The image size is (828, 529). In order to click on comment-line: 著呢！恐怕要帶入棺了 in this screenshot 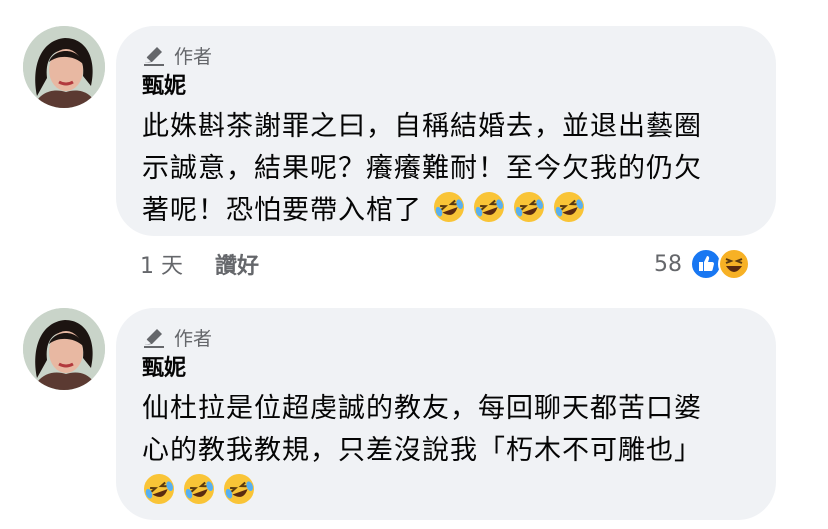, I will do `click(282, 210)`.